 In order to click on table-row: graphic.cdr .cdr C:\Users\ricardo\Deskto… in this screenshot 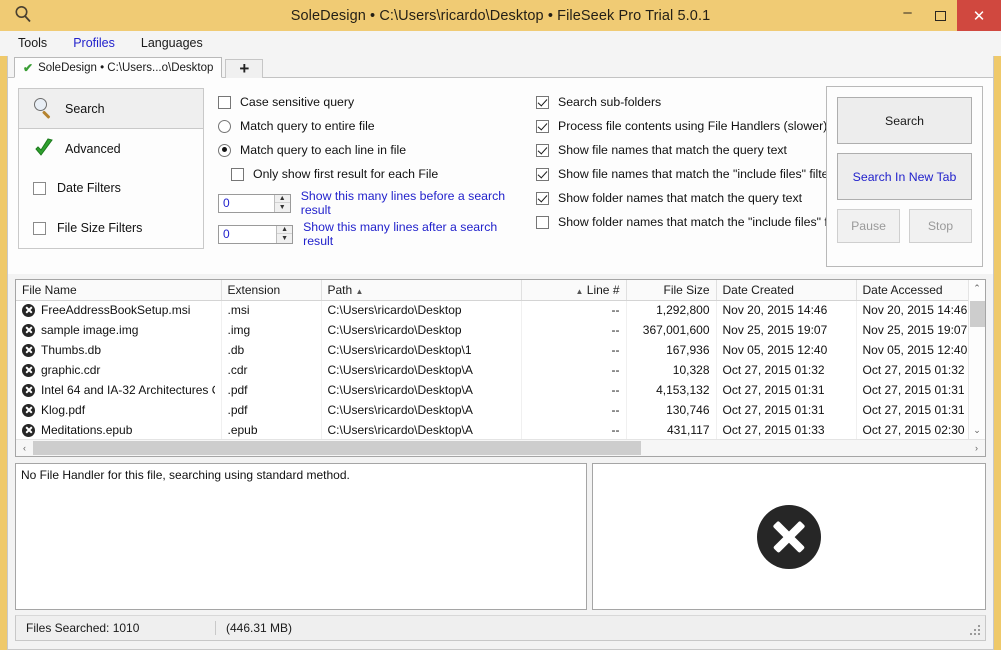, I will do `click(500, 370)`.